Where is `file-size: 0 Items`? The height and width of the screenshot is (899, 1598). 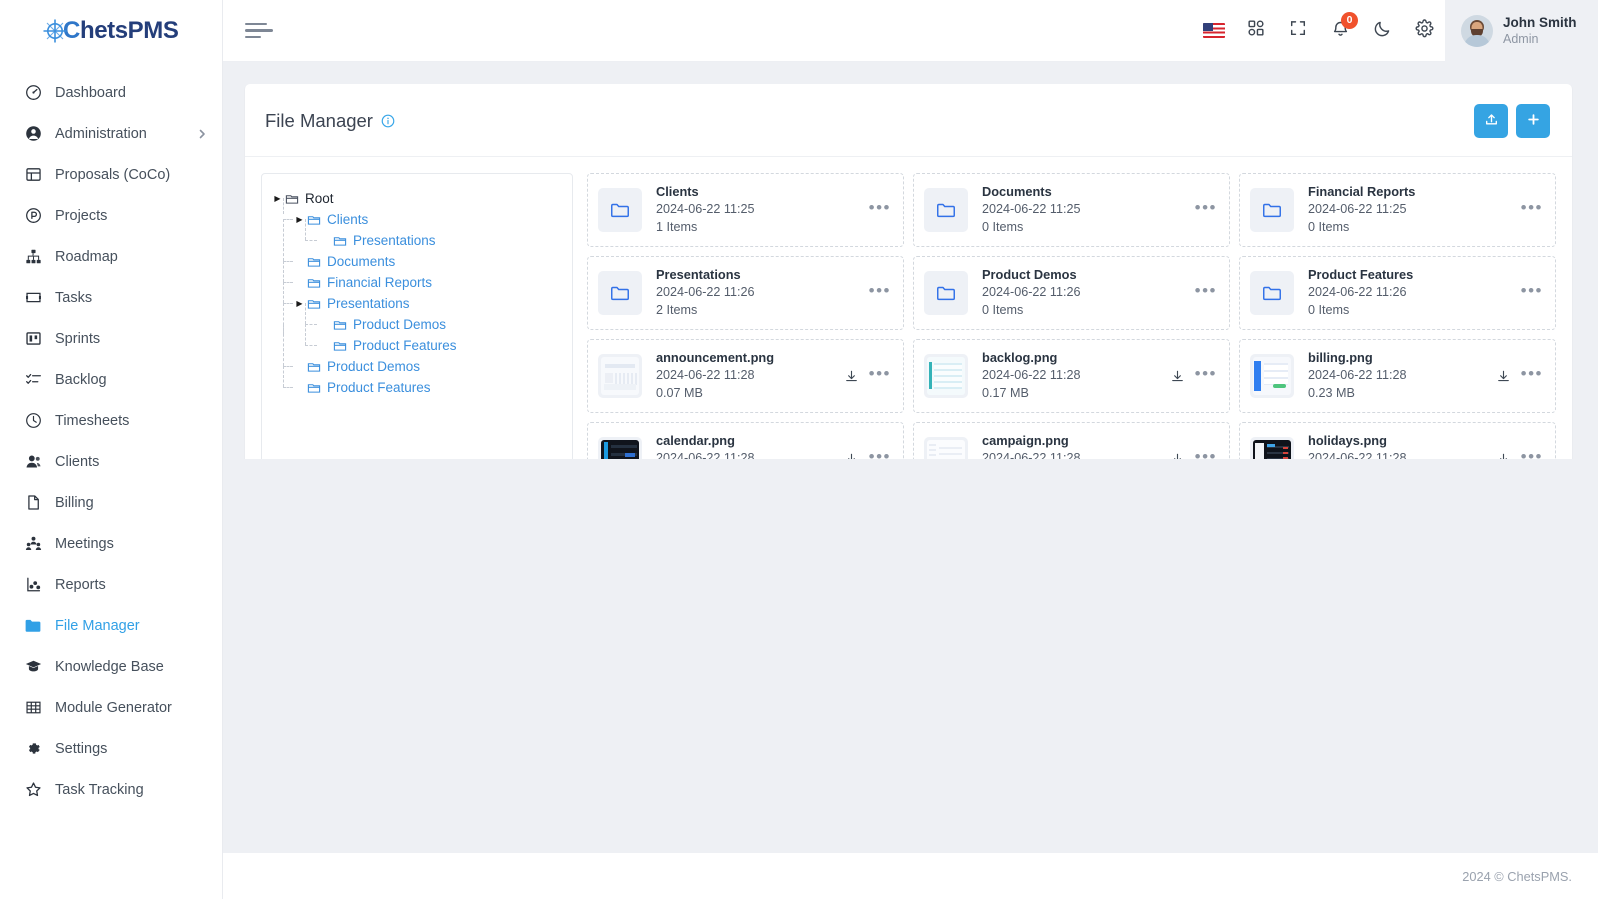 file-size: 0 Items is located at coordinates (1003, 310).